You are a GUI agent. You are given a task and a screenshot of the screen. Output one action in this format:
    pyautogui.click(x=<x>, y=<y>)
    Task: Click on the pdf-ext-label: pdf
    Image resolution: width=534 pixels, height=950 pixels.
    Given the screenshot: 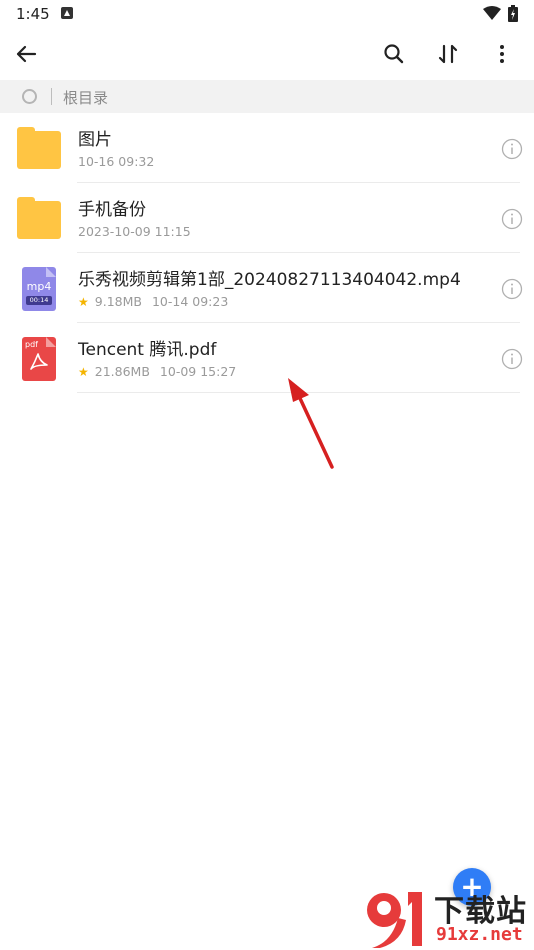 What is the action you would take?
    pyautogui.click(x=31, y=344)
    